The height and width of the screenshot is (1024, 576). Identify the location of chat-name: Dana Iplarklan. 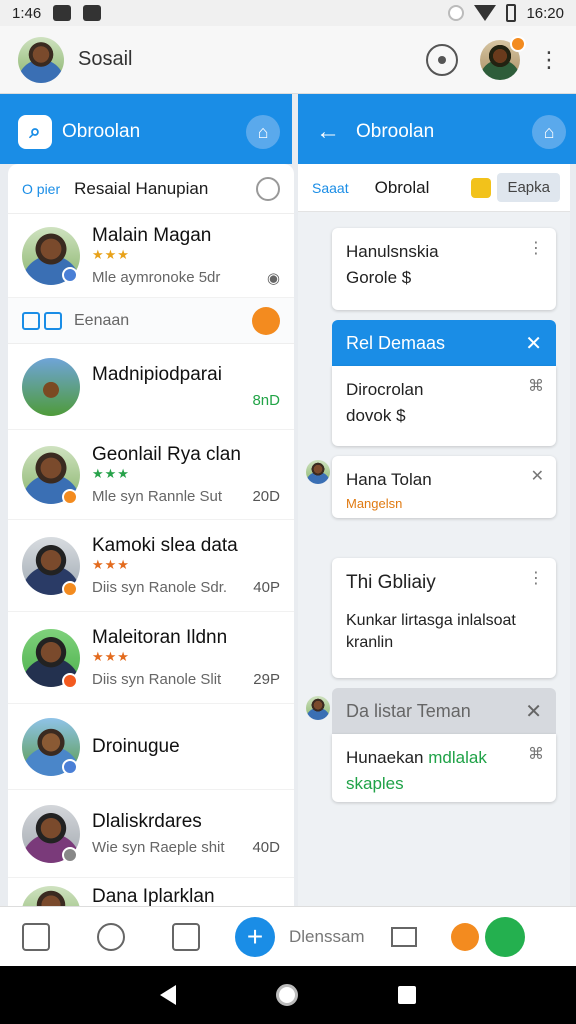
(153, 896).